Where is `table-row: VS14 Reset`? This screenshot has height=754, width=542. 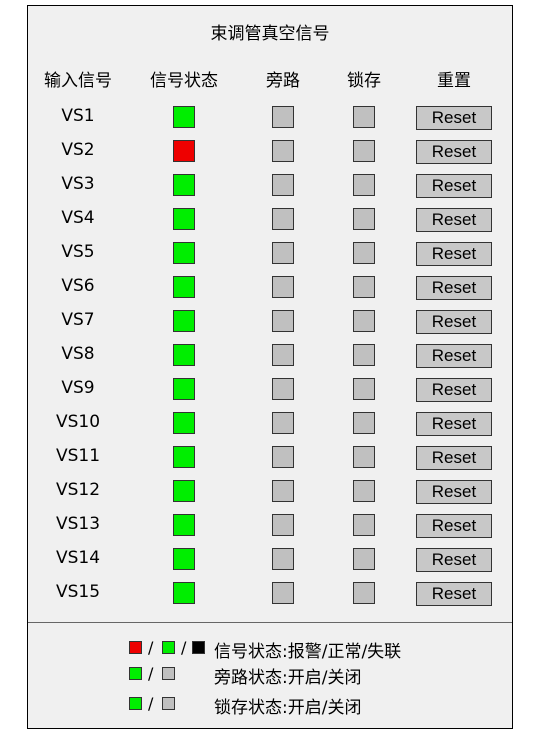 table-row: VS14 Reset is located at coordinates (270, 559).